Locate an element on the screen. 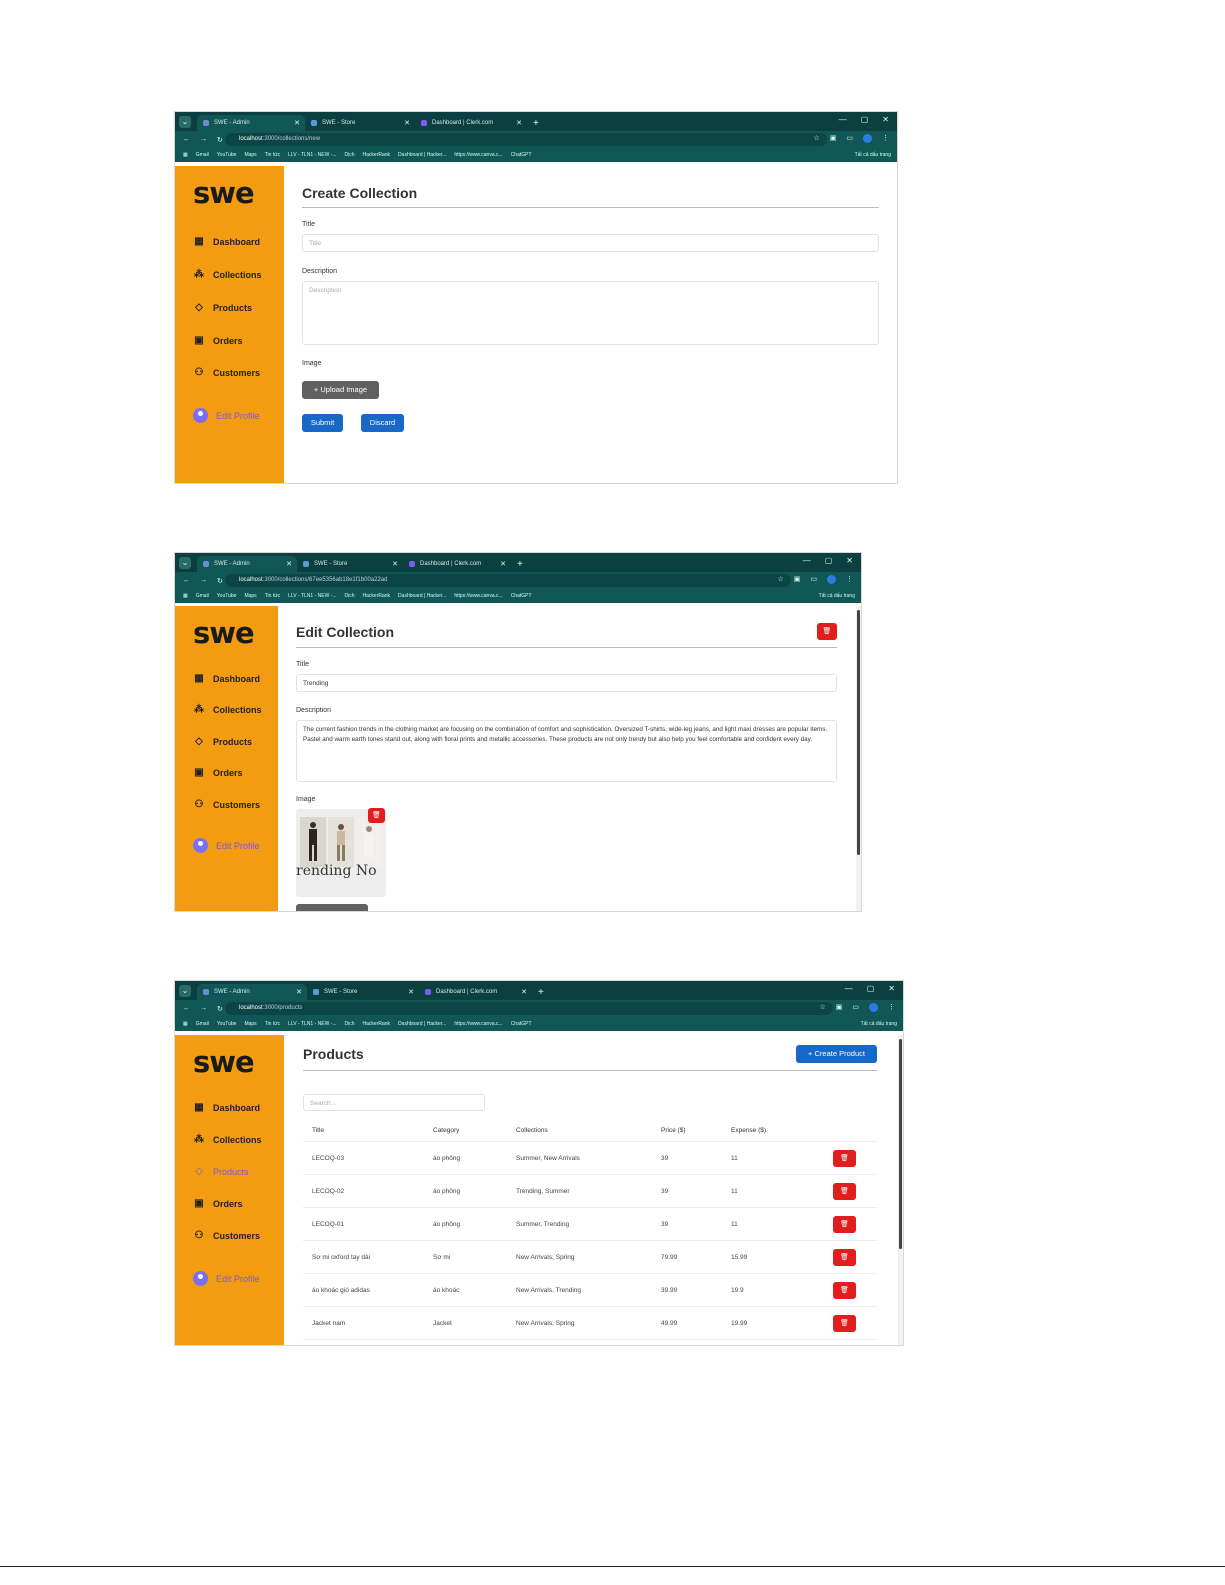 Image resolution: width=1225 pixels, height=1585 pixels. address-bar: localhost:3000/collections/new is located at coordinates (526, 139).